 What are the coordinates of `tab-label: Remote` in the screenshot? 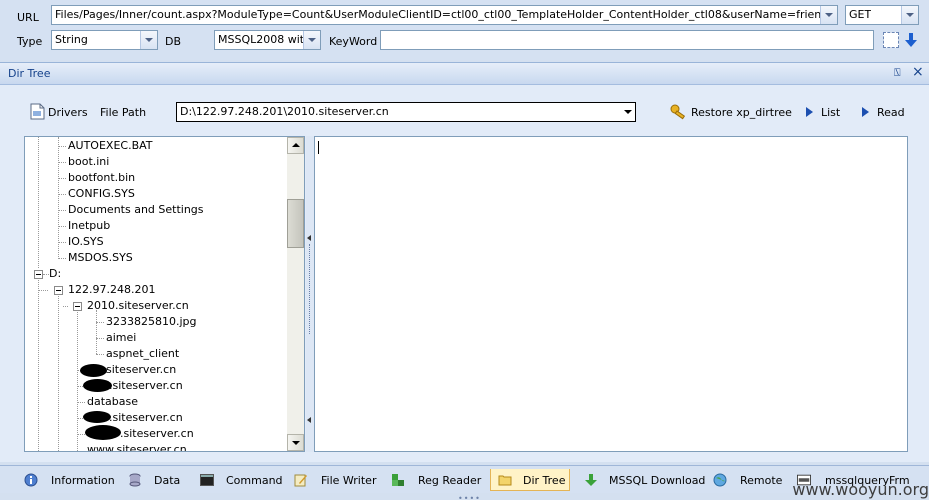 It's located at (761, 480).